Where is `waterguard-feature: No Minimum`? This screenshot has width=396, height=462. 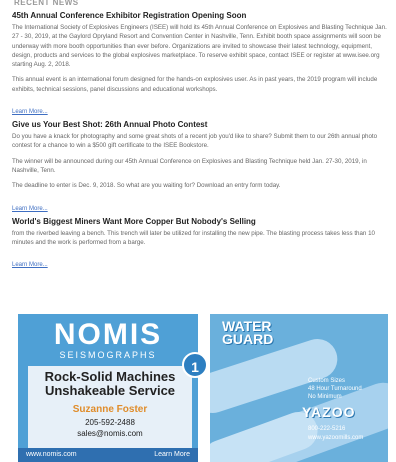 waterguard-feature: No Minimum is located at coordinates (325, 397).